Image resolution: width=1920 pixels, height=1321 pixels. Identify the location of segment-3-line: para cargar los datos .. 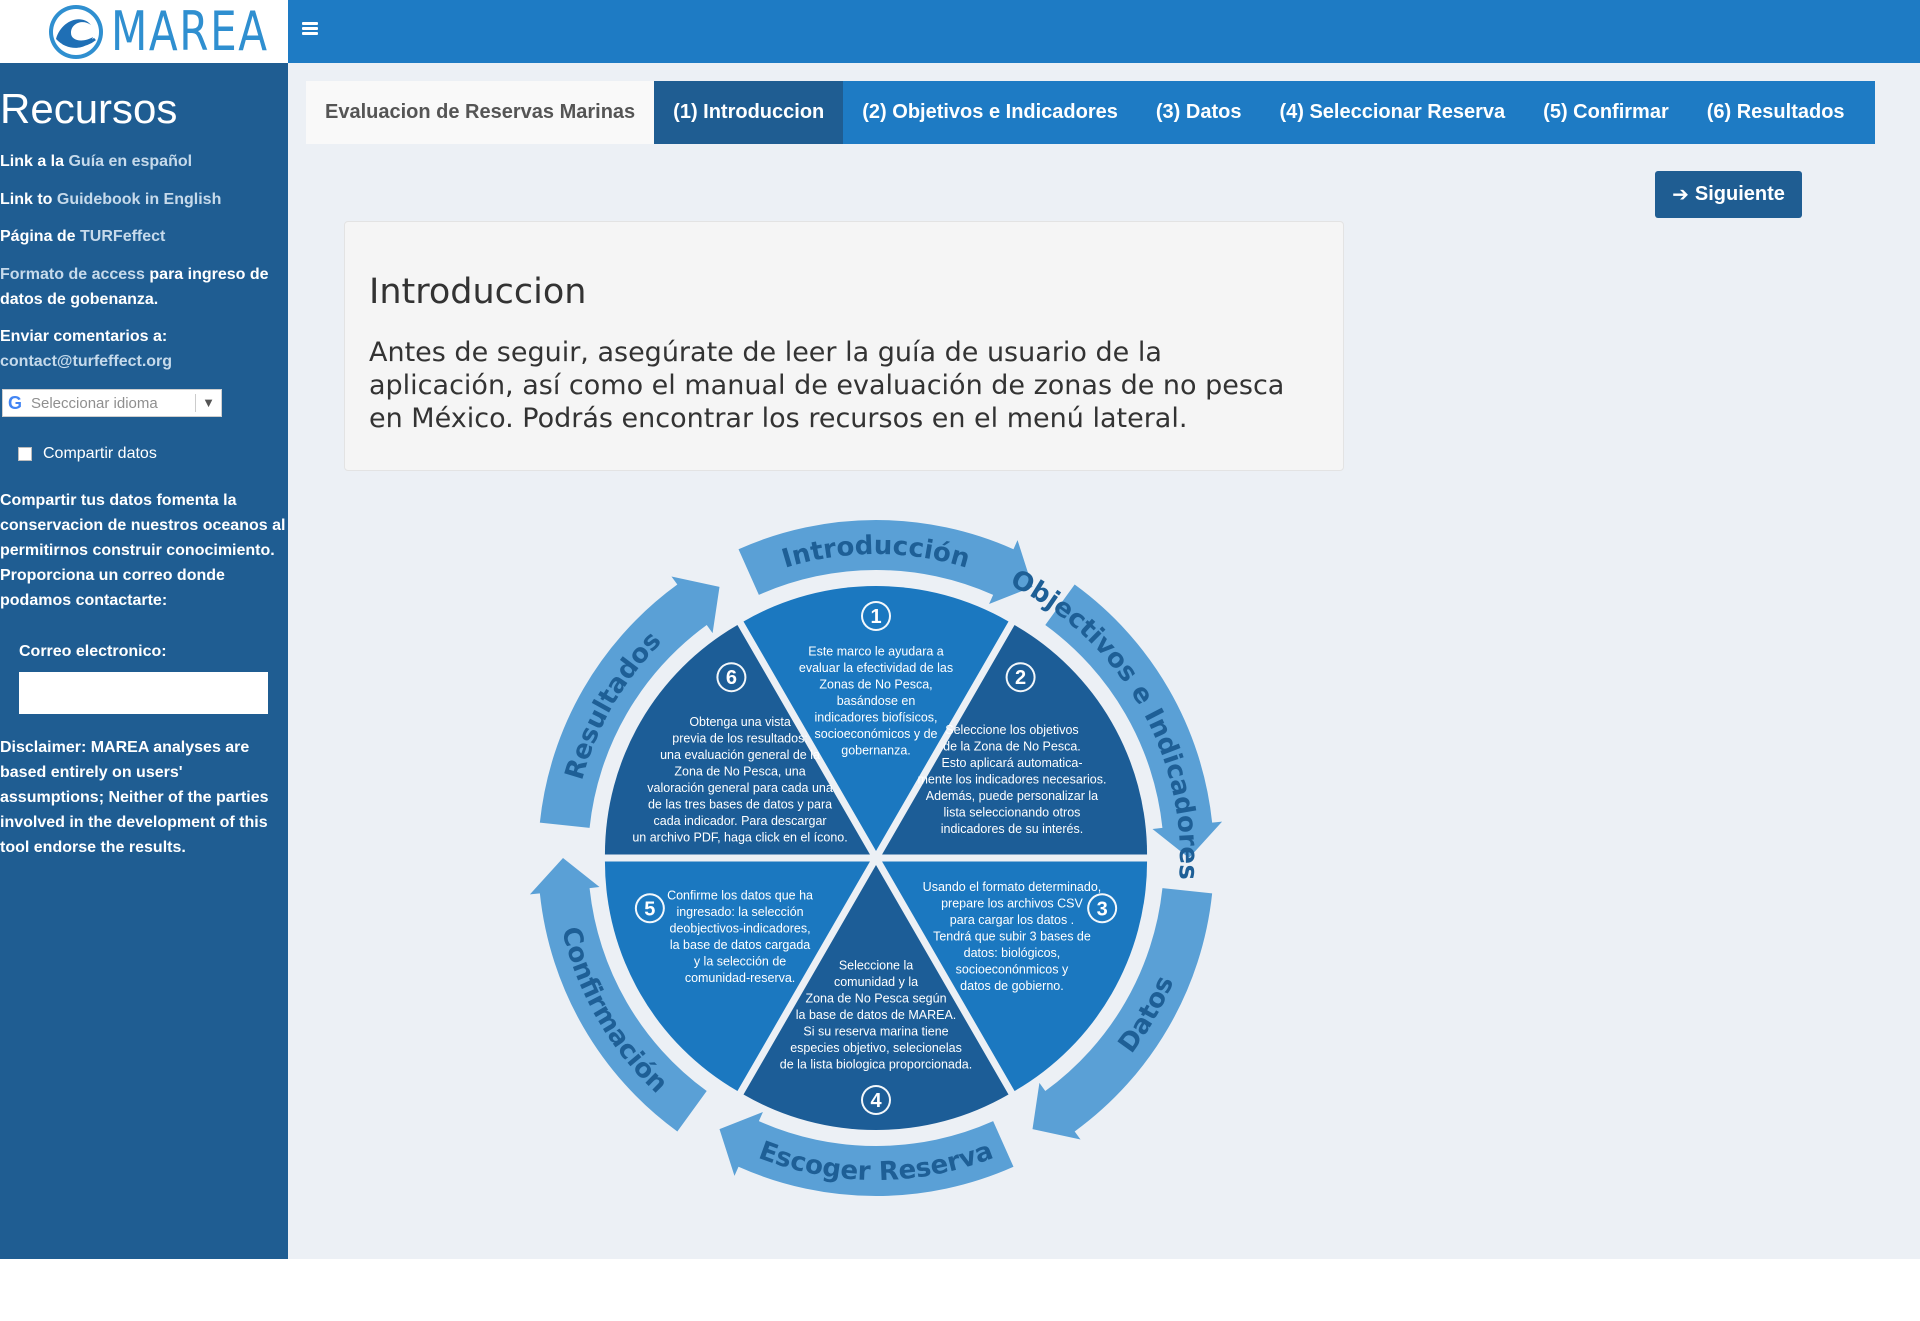
(1012, 920).